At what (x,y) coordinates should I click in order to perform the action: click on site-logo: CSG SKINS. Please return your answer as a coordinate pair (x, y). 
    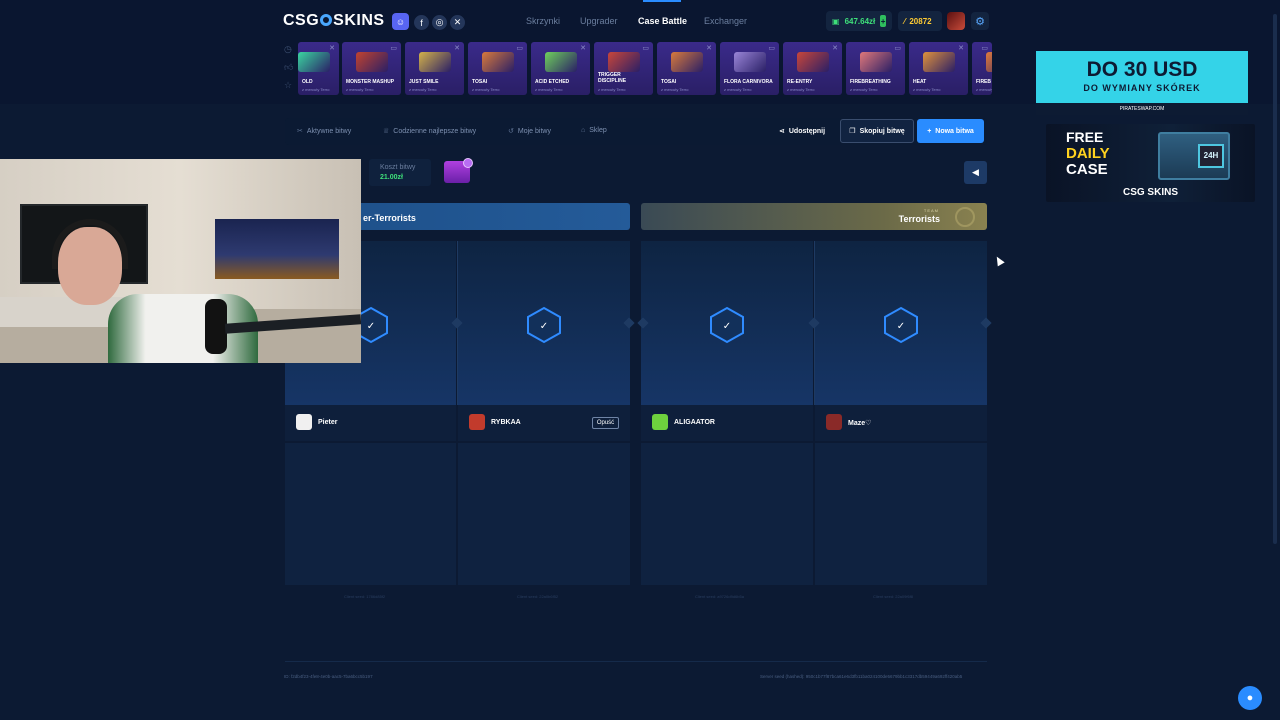
    Looking at the image, I should click on (334, 21).